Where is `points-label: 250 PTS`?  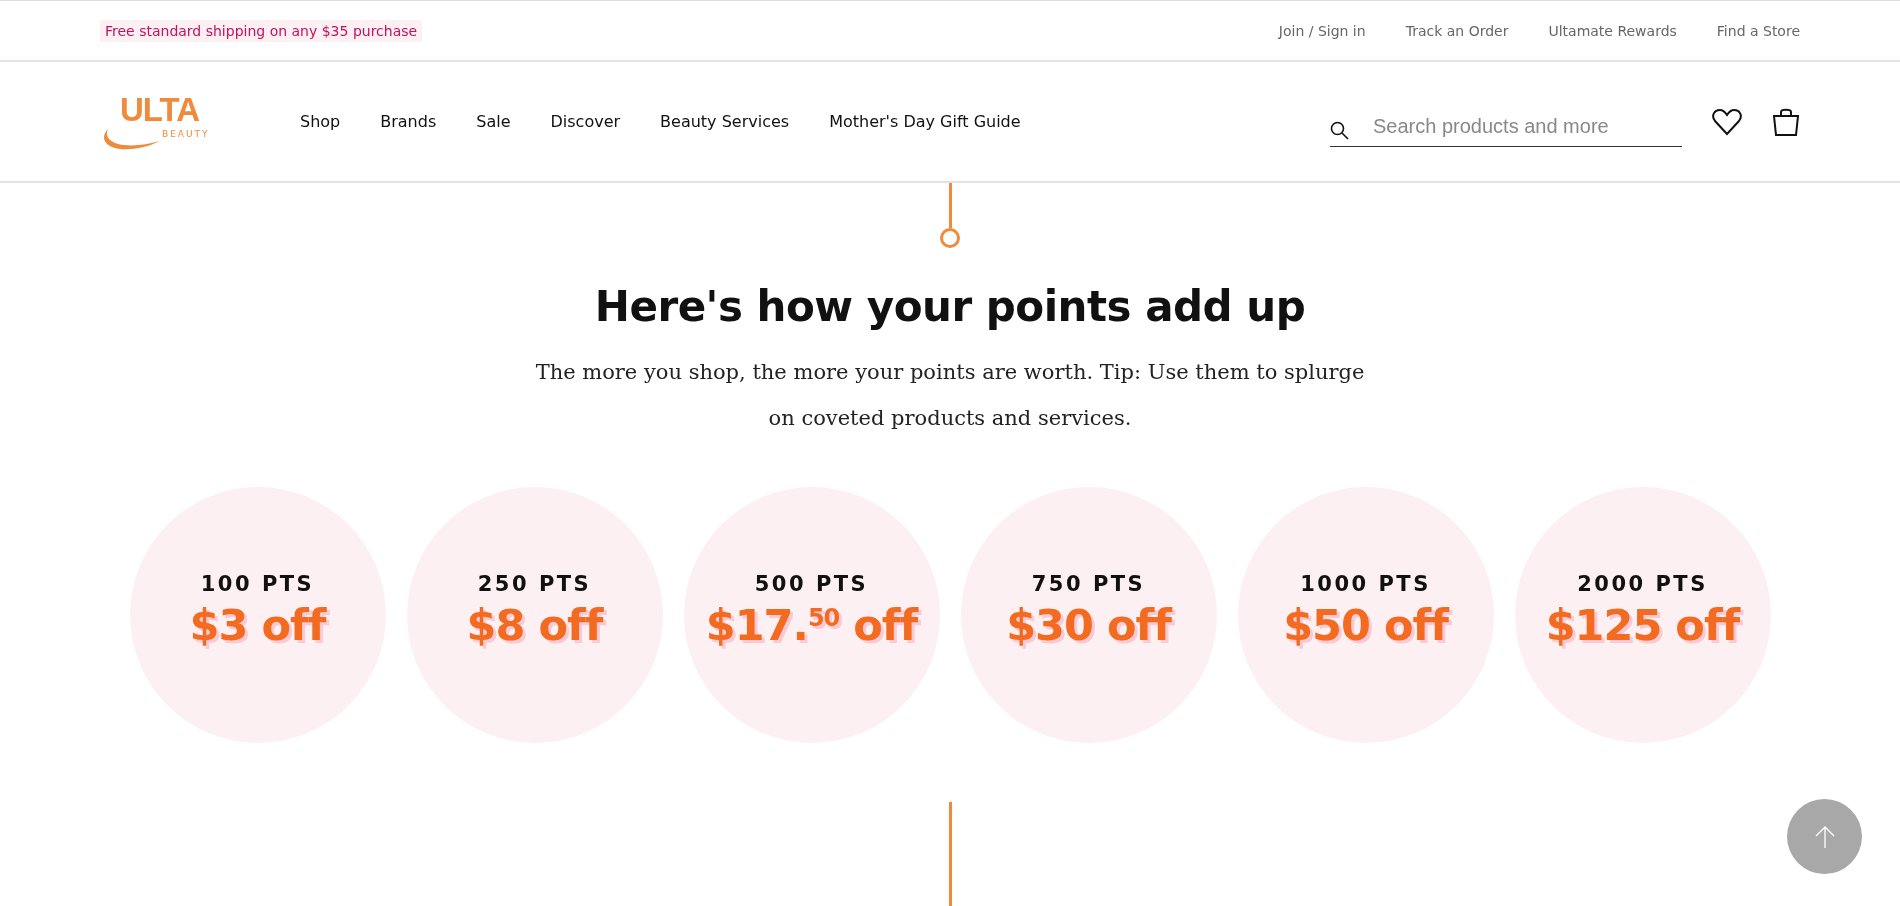
points-label: 250 PTS is located at coordinates (534, 584).